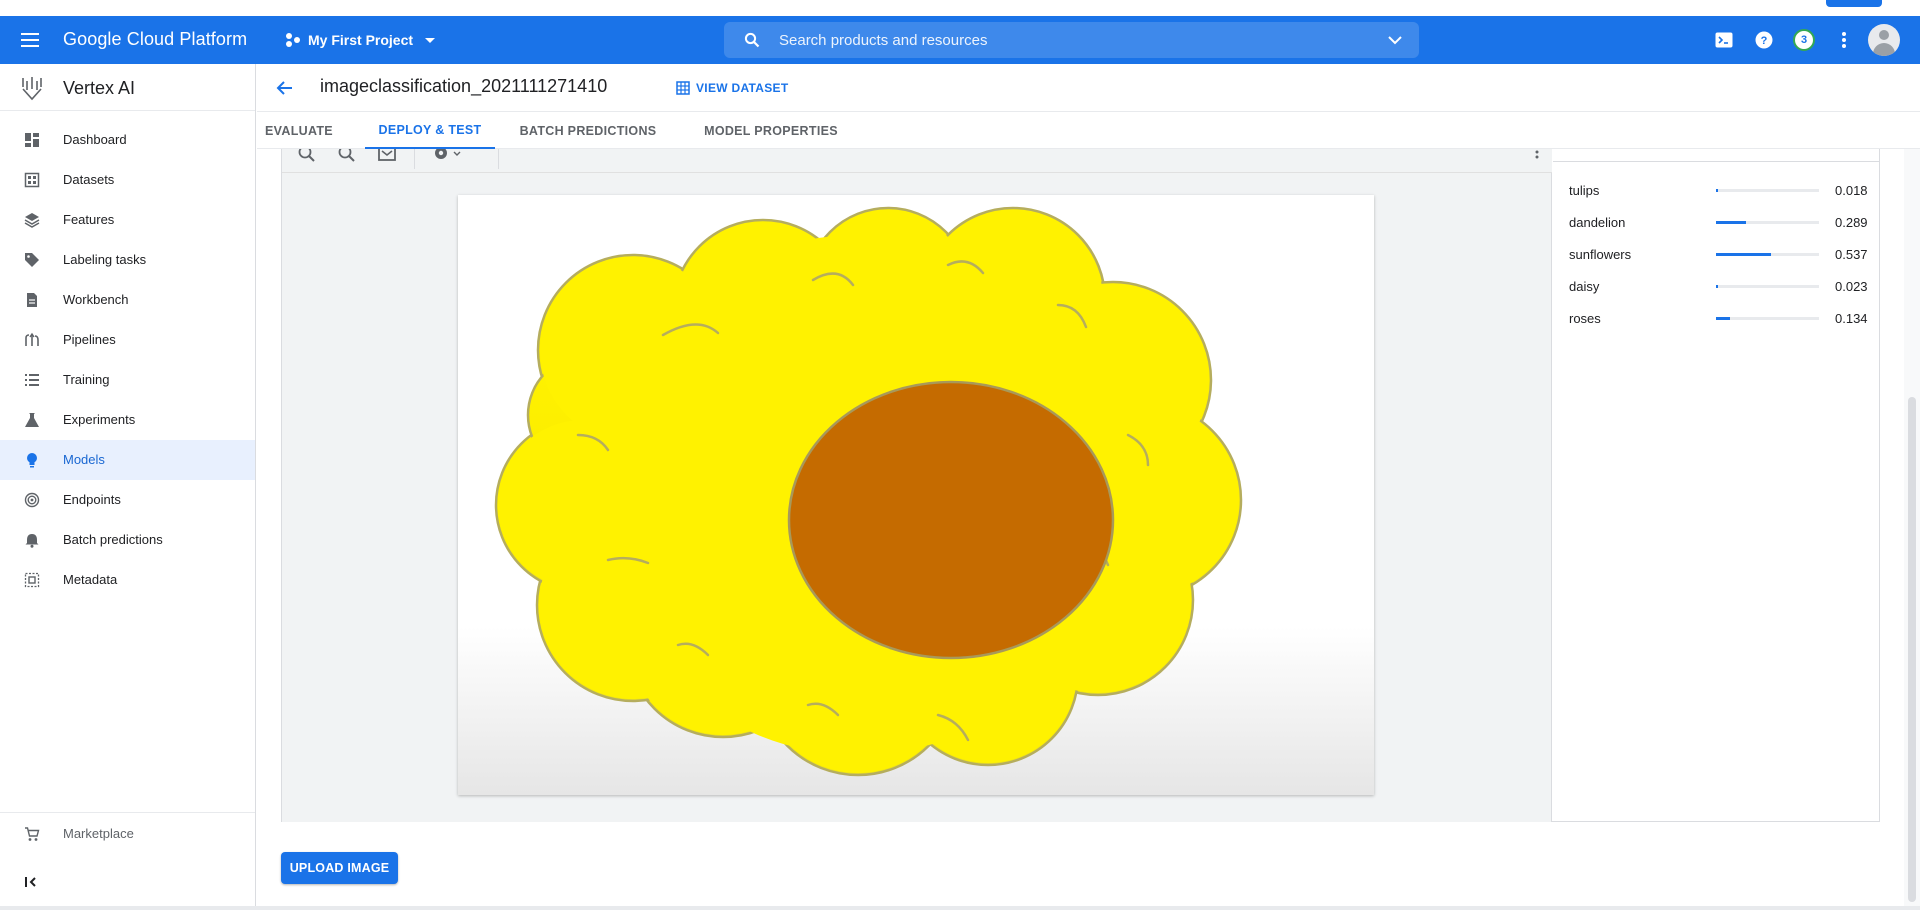 Image resolution: width=1920 pixels, height=910 pixels. Describe the element at coordinates (1851, 222) in the screenshot. I see `confidence-score: 0.289` at that location.